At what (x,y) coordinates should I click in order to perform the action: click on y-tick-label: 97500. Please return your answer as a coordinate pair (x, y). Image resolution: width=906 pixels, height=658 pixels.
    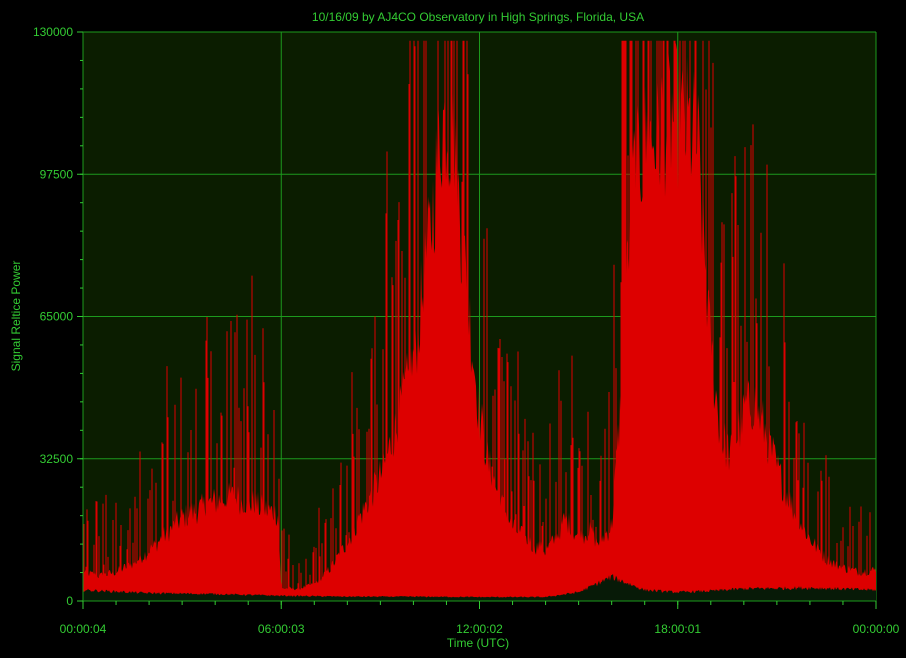
    Looking at the image, I should click on (57, 174).